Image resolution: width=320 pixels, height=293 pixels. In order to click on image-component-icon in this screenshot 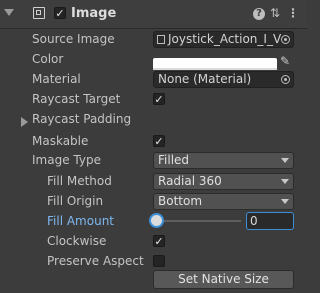, I will do `click(39, 13)`.